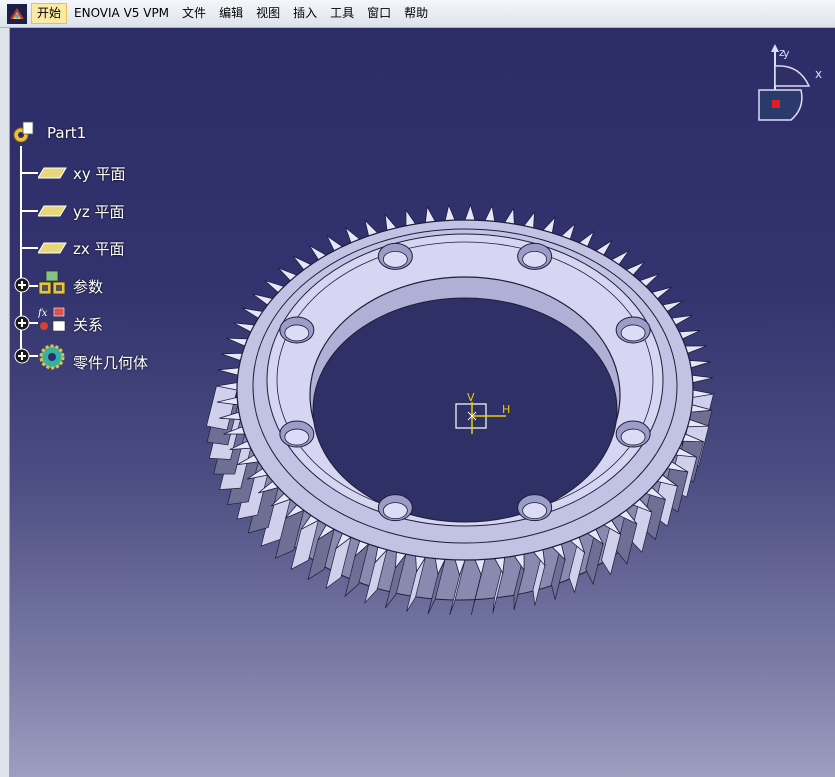 The height and width of the screenshot is (777, 835). I want to click on menu-help: 帮助, so click(416, 13).